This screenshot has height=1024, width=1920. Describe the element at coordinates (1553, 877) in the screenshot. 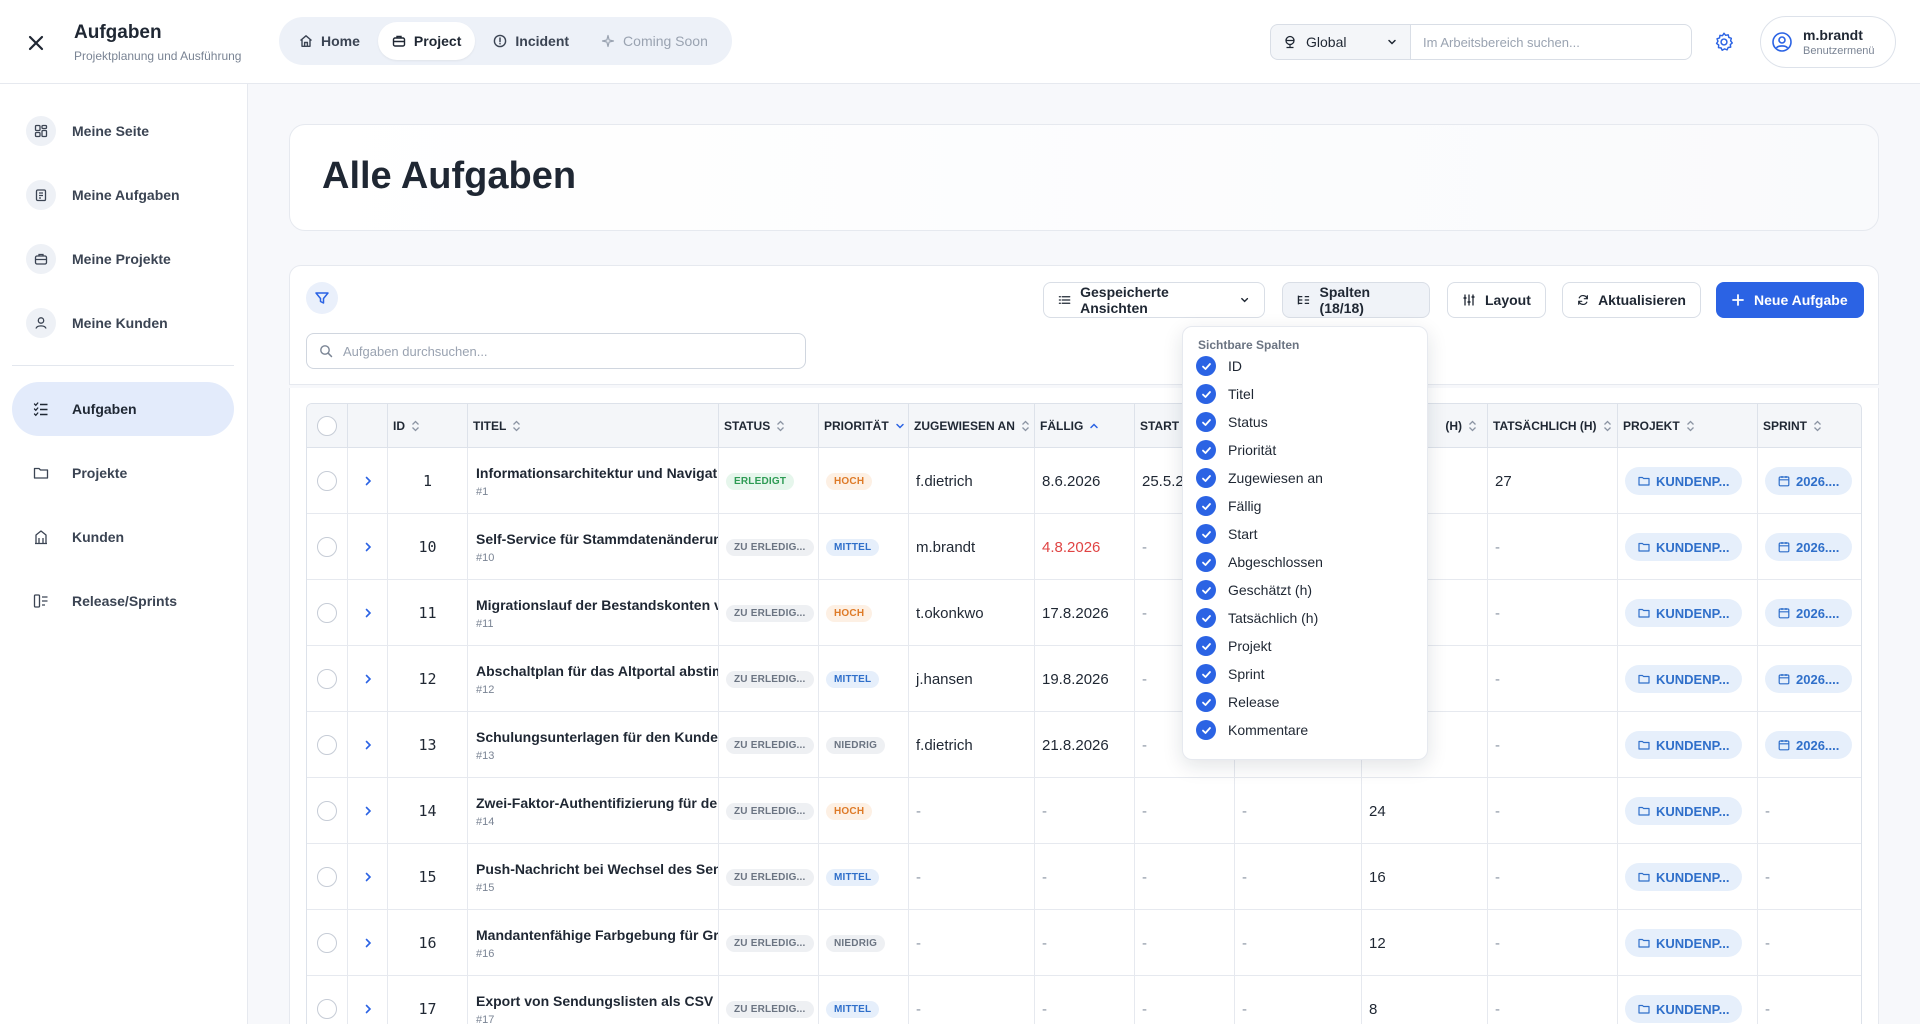

I see `cell-actual: -` at that location.